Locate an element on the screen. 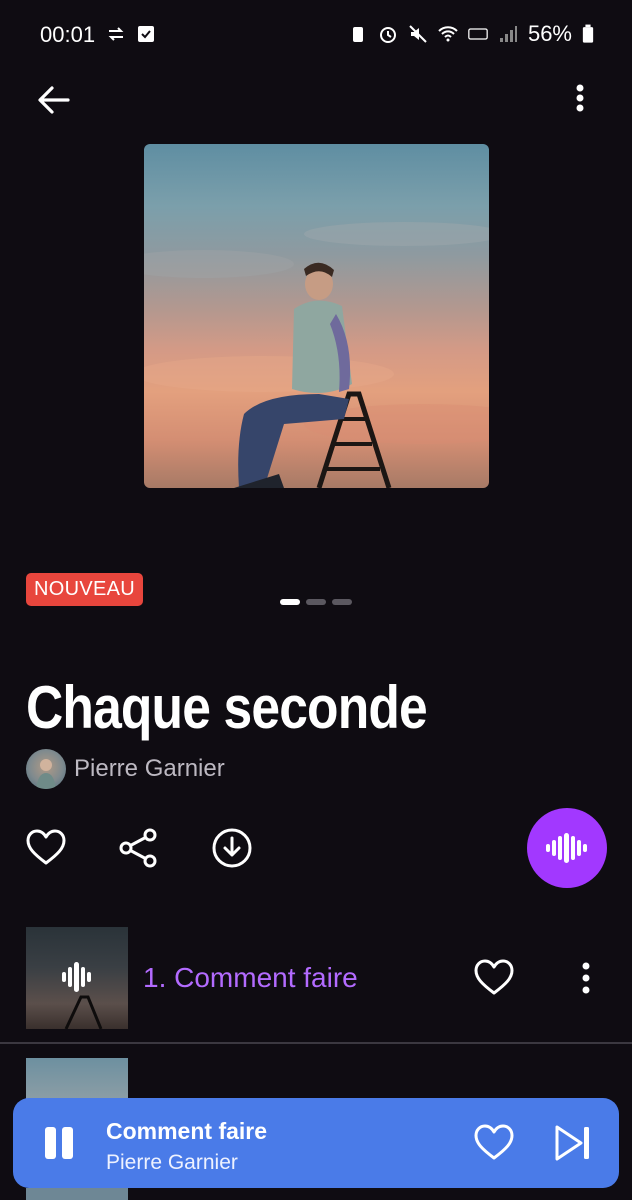  download-icon is located at coordinates (232, 848).